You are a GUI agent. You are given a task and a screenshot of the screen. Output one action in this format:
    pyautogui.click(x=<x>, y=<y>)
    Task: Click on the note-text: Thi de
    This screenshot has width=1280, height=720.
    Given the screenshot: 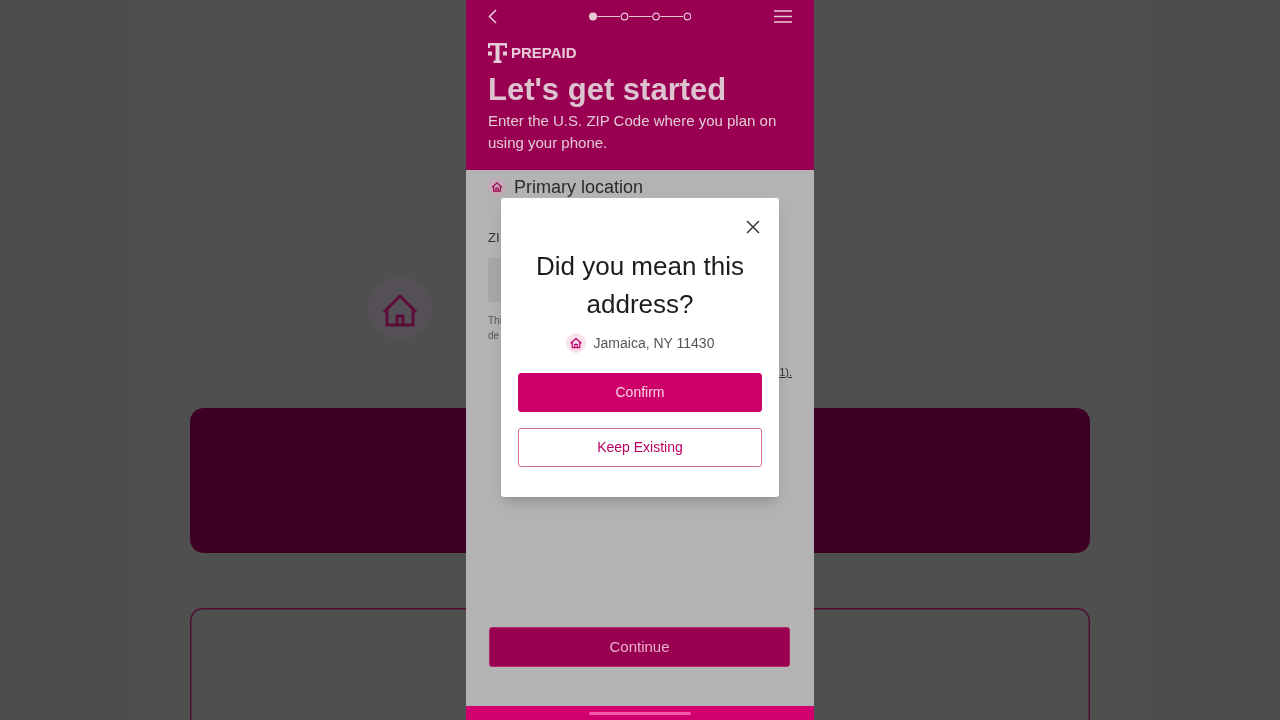 What is the action you would take?
    pyautogui.click(x=495, y=328)
    